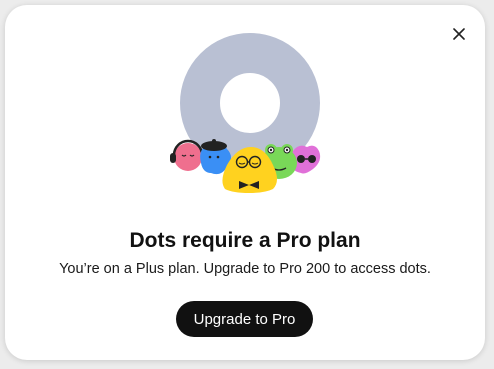  What do you see at coordinates (244, 319) in the screenshot?
I see `upgrade-to-pro-button: Upgrade to Pro` at bounding box center [244, 319].